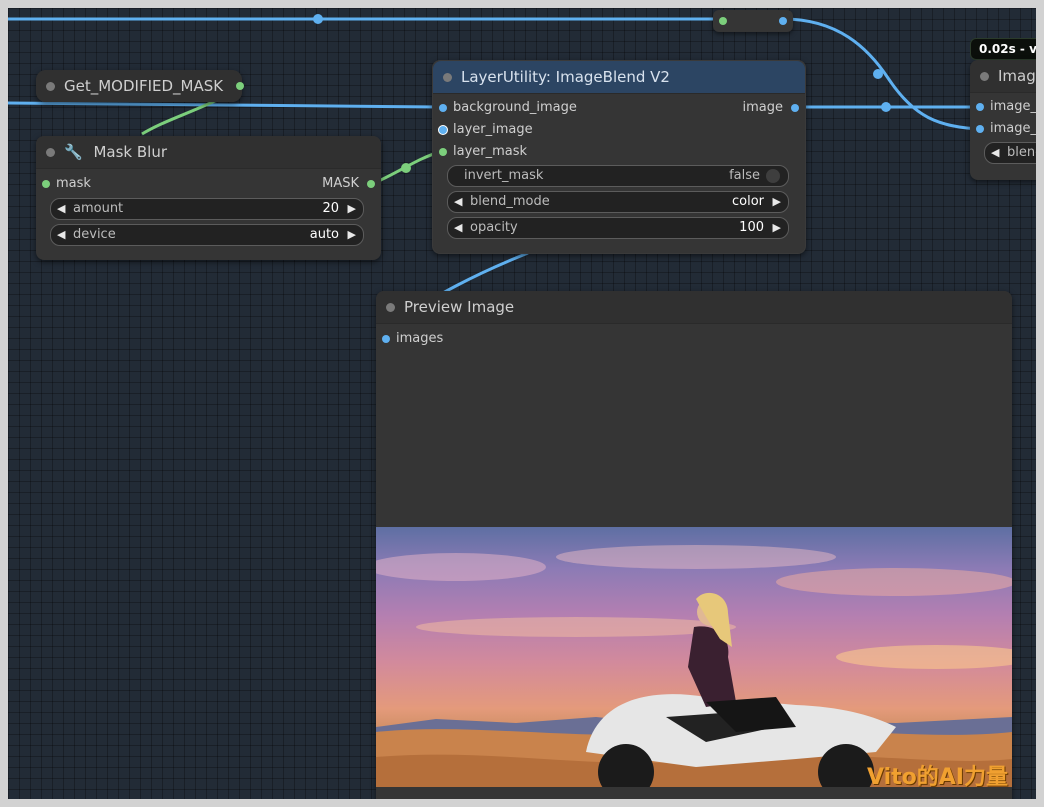 This screenshot has width=1044, height=807. What do you see at coordinates (851, 88) in the screenshot?
I see `image-link-cross` at bounding box center [851, 88].